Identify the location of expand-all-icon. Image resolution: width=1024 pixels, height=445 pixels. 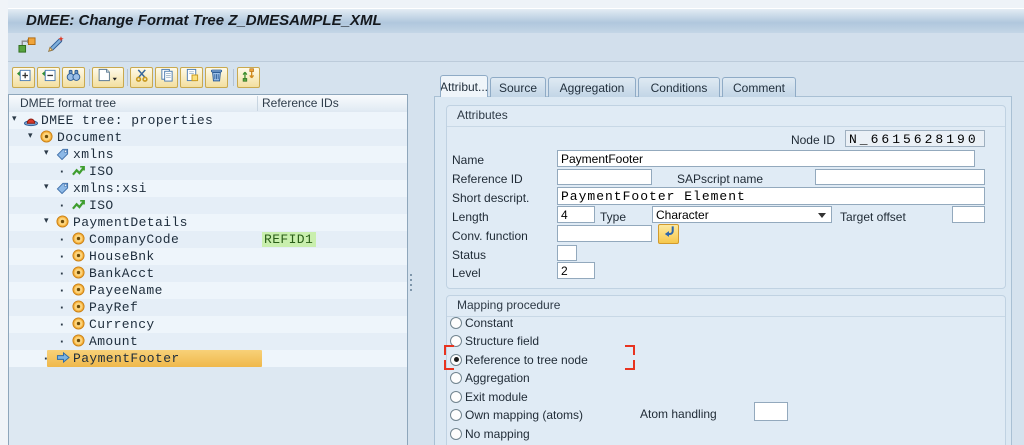
(23, 77).